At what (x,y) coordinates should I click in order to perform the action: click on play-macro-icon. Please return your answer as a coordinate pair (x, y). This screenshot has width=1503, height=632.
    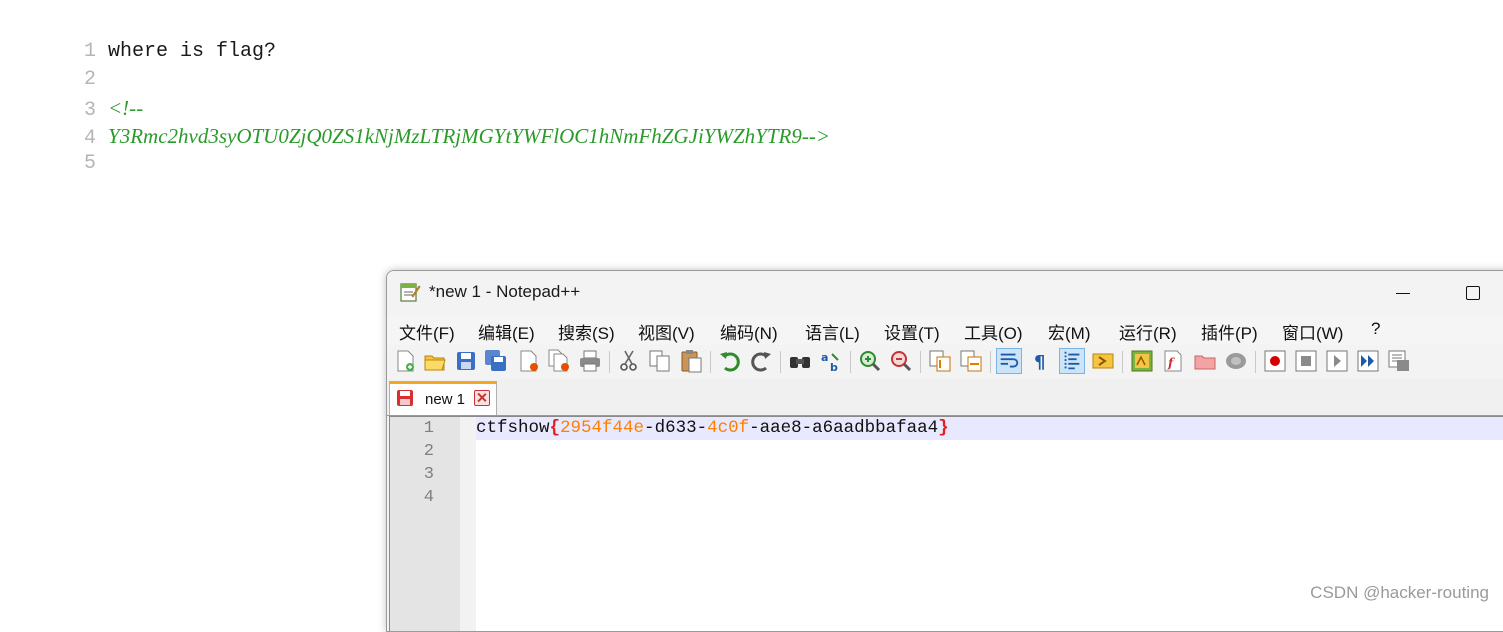
    Looking at the image, I should click on (1337, 361).